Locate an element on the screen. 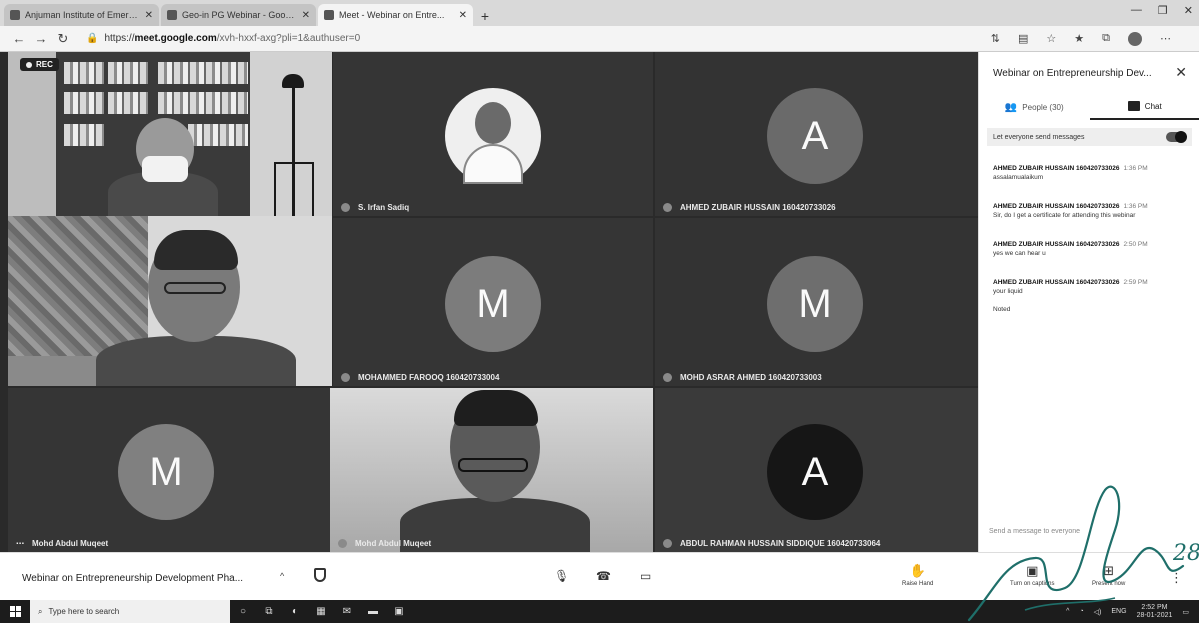 This screenshot has width=1199, height=623. app-icon: ▣ is located at coordinates (399, 611).